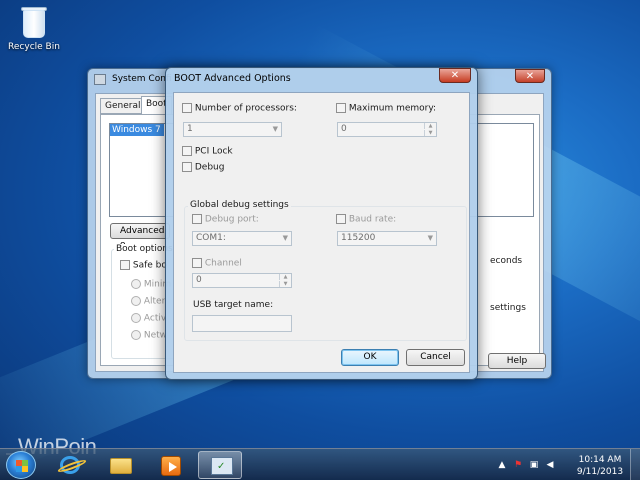 This screenshot has height=480, width=640. I want to click on radio-option: Activ, so click(148, 318).